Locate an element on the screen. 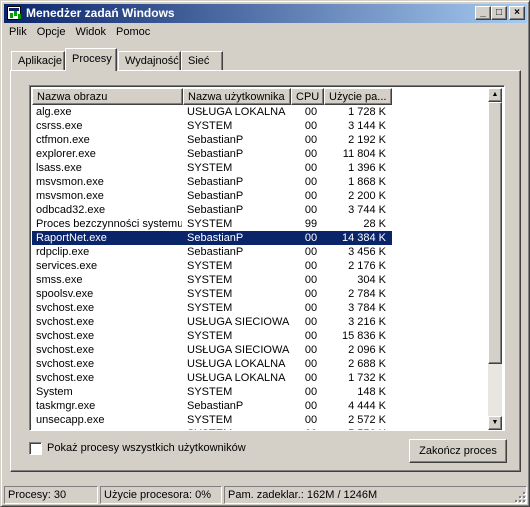 Image resolution: width=530 pixels, height=507 pixels. scroll-down-icon: ▼ is located at coordinates (495, 423).